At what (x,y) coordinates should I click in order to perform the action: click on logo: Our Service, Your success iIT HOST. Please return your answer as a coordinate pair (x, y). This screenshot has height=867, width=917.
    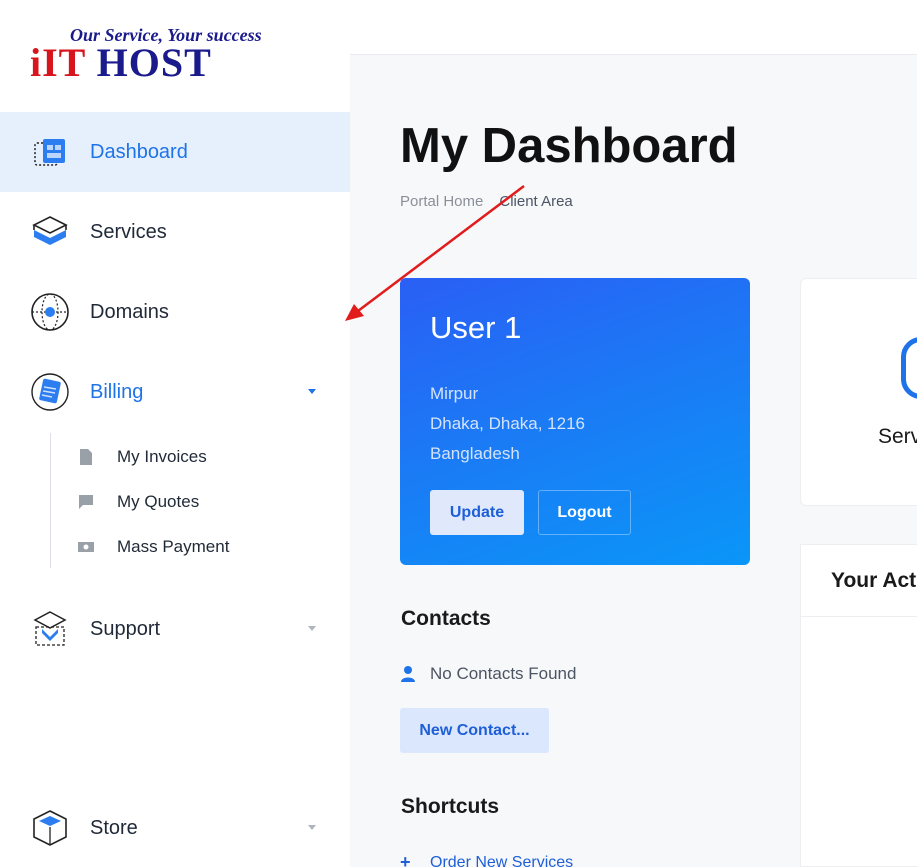
    Looking at the image, I should click on (155, 56).